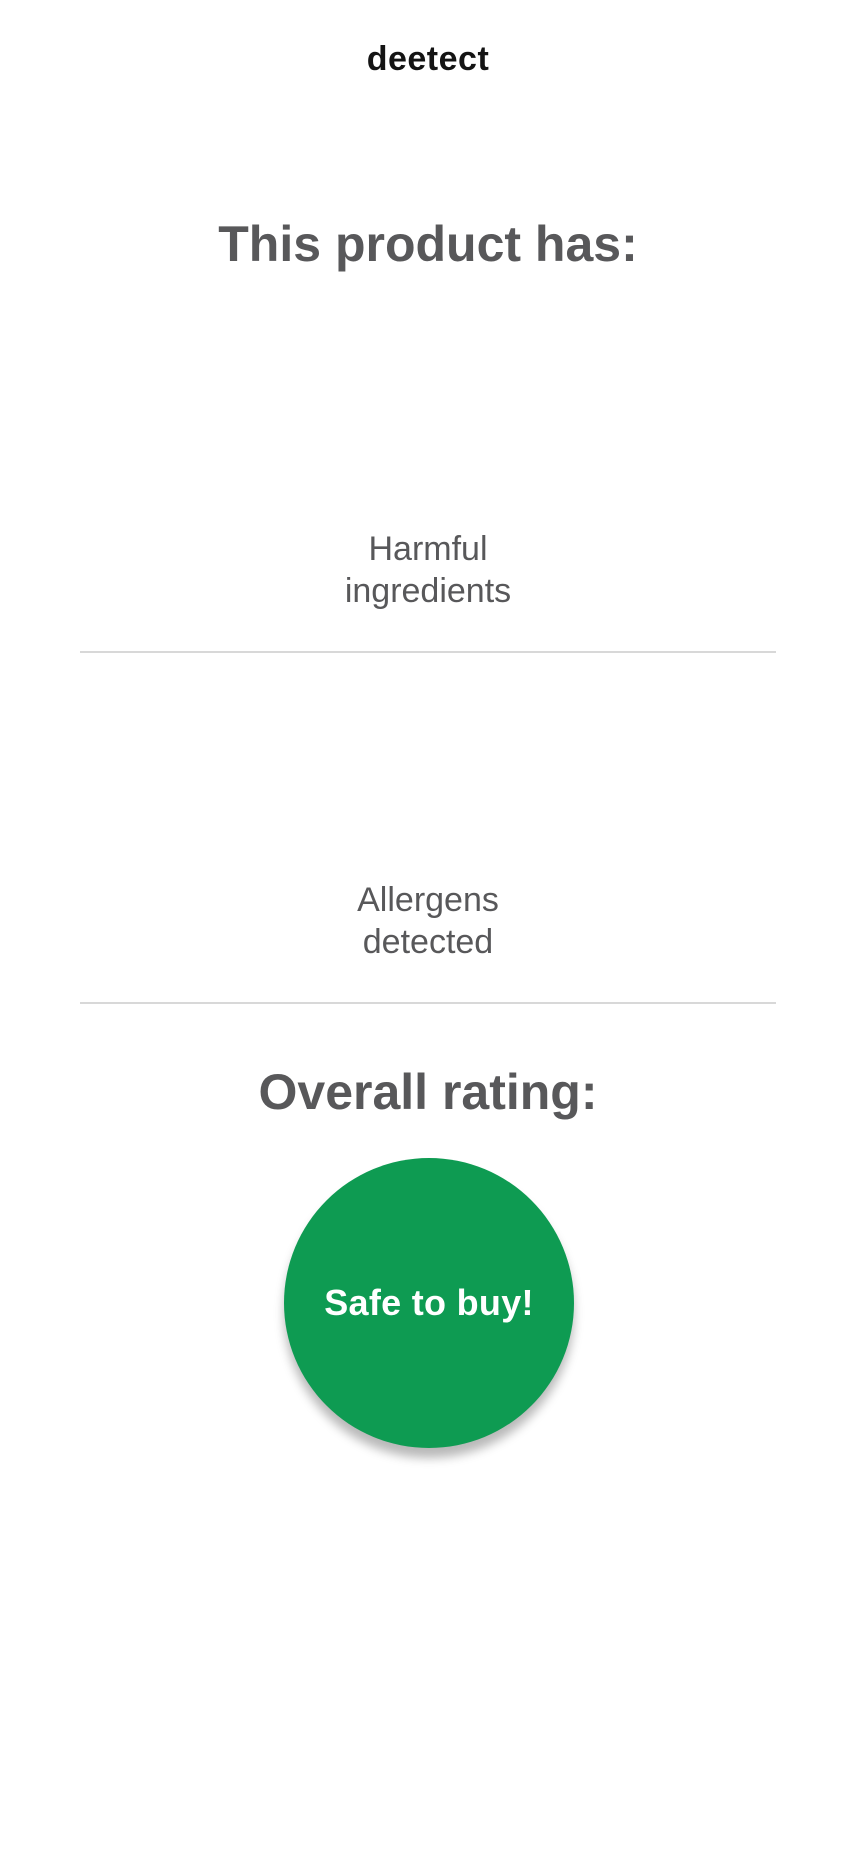 This screenshot has width=856, height=1852. I want to click on rating-verdict: Safe to buy!, so click(429, 1302).